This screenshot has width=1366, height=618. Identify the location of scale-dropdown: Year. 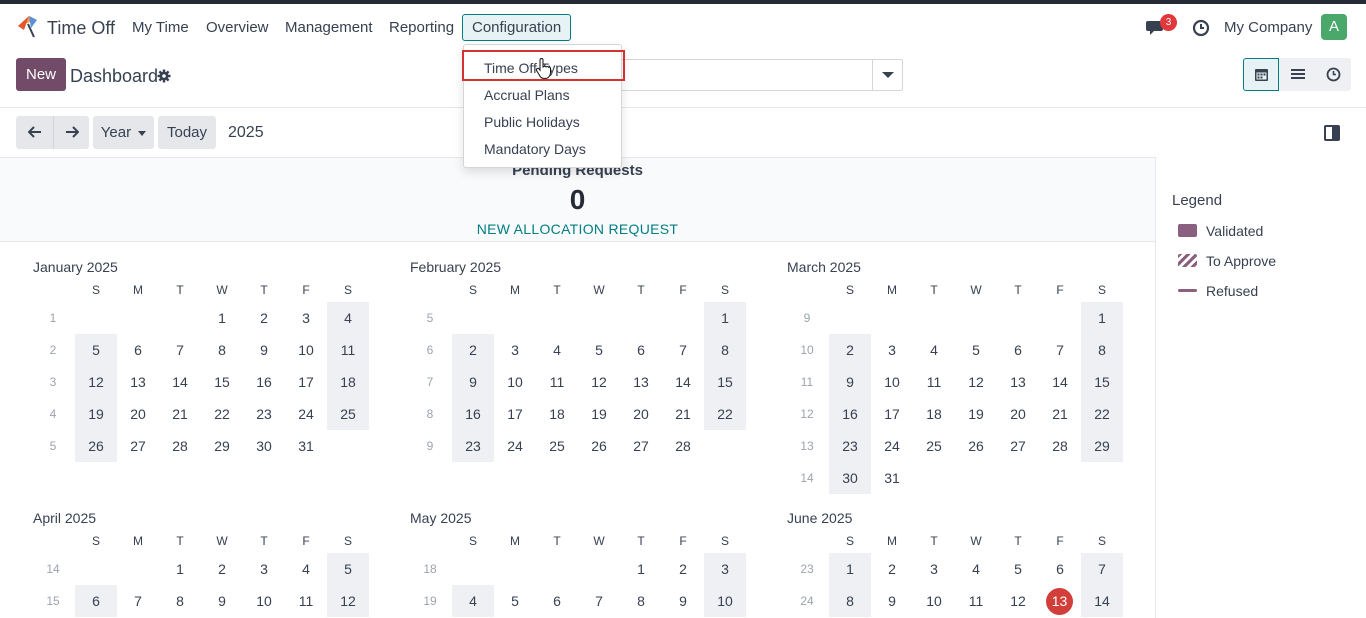
(123, 132).